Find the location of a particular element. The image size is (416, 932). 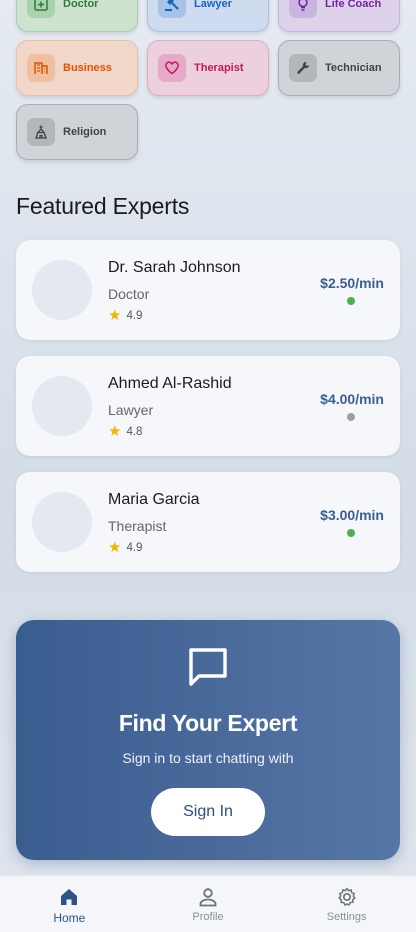

category-business: Business is located at coordinates (77, 68).